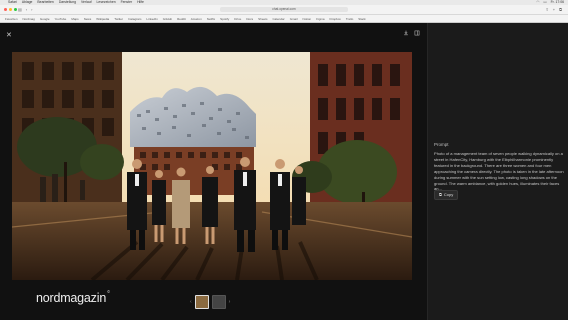 The width and height of the screenshot is (568, 320). What do you see at coordinates (191, 302) in the screenshot?
I see `previous-arrow-icon: ‹` at bounding box center [191, 302].